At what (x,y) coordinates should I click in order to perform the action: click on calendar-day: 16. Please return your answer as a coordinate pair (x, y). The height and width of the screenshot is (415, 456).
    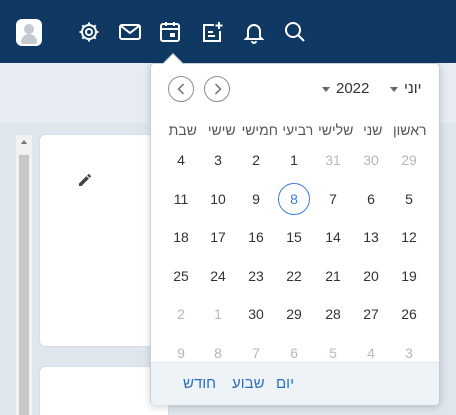
    Looking at the image, I should click on (256, 237).